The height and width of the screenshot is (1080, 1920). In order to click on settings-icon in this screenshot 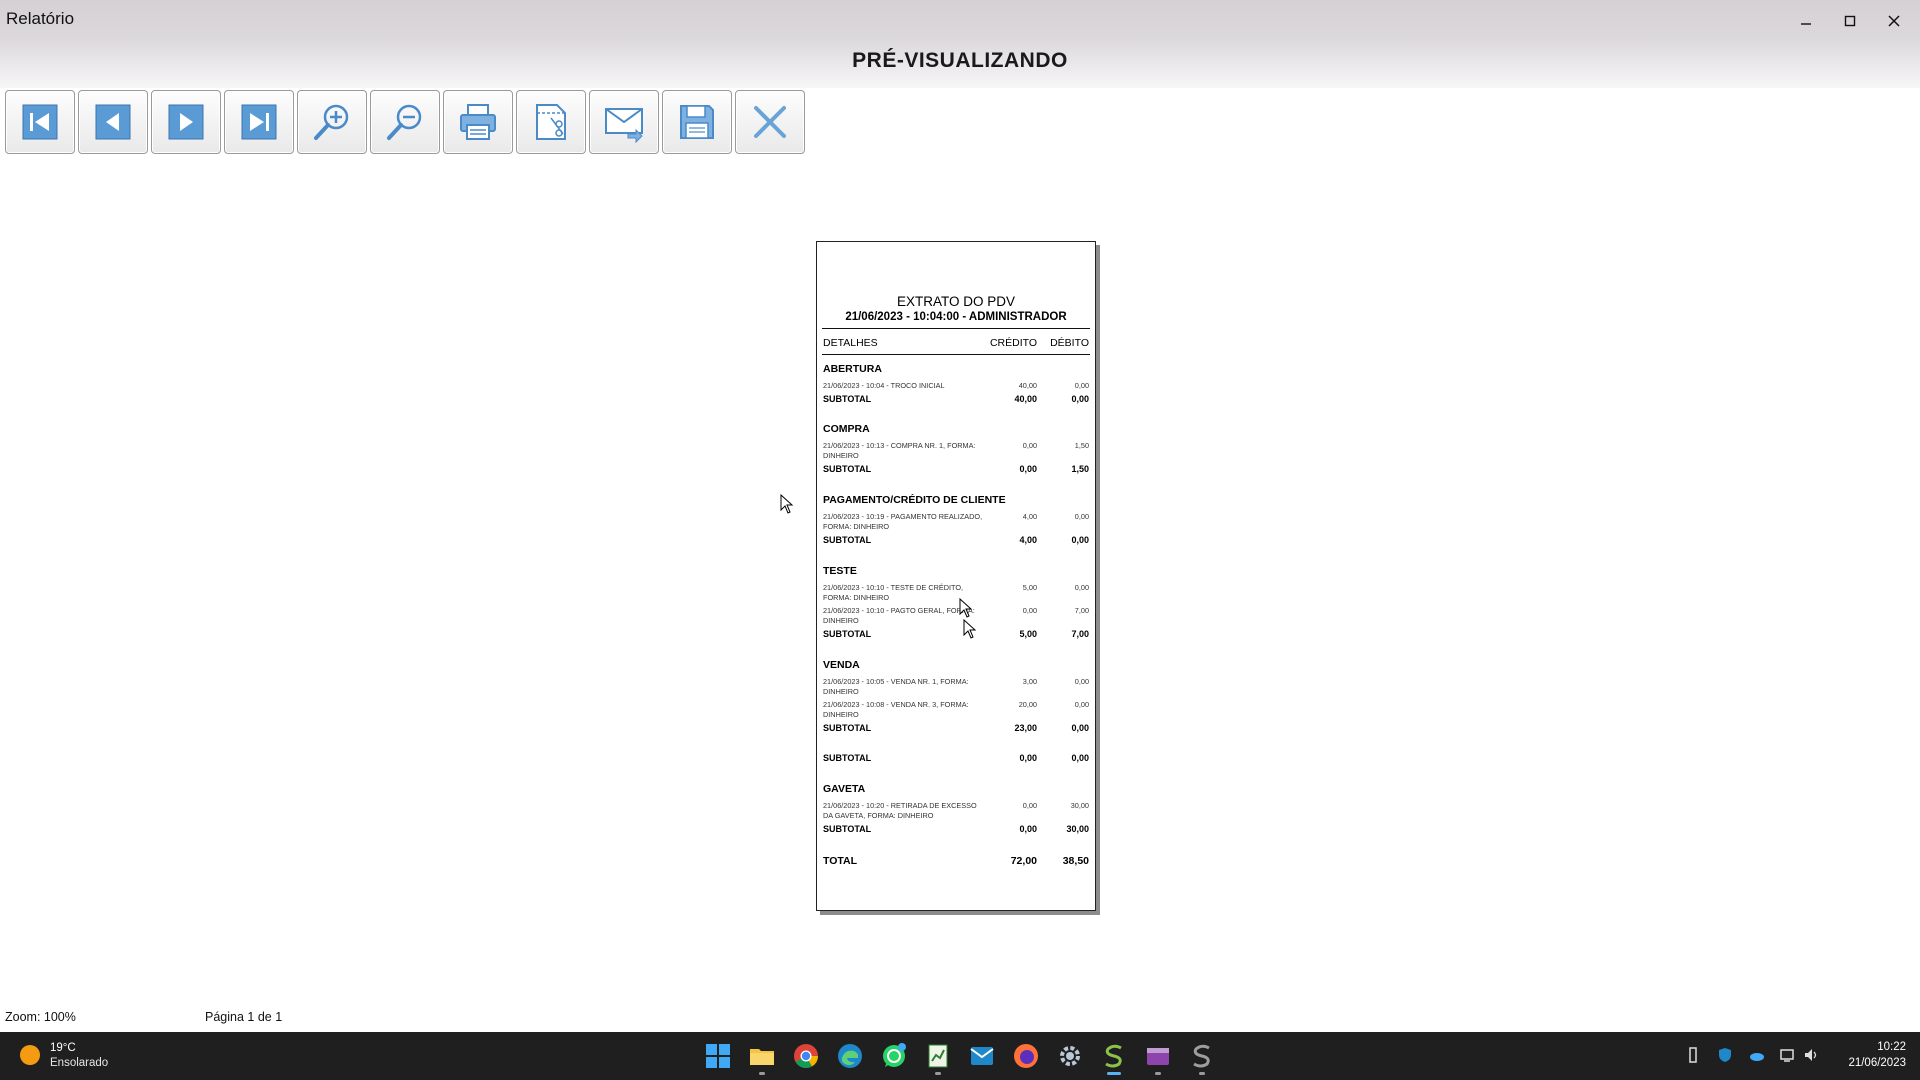, I will do `click(1070, 1056)`.